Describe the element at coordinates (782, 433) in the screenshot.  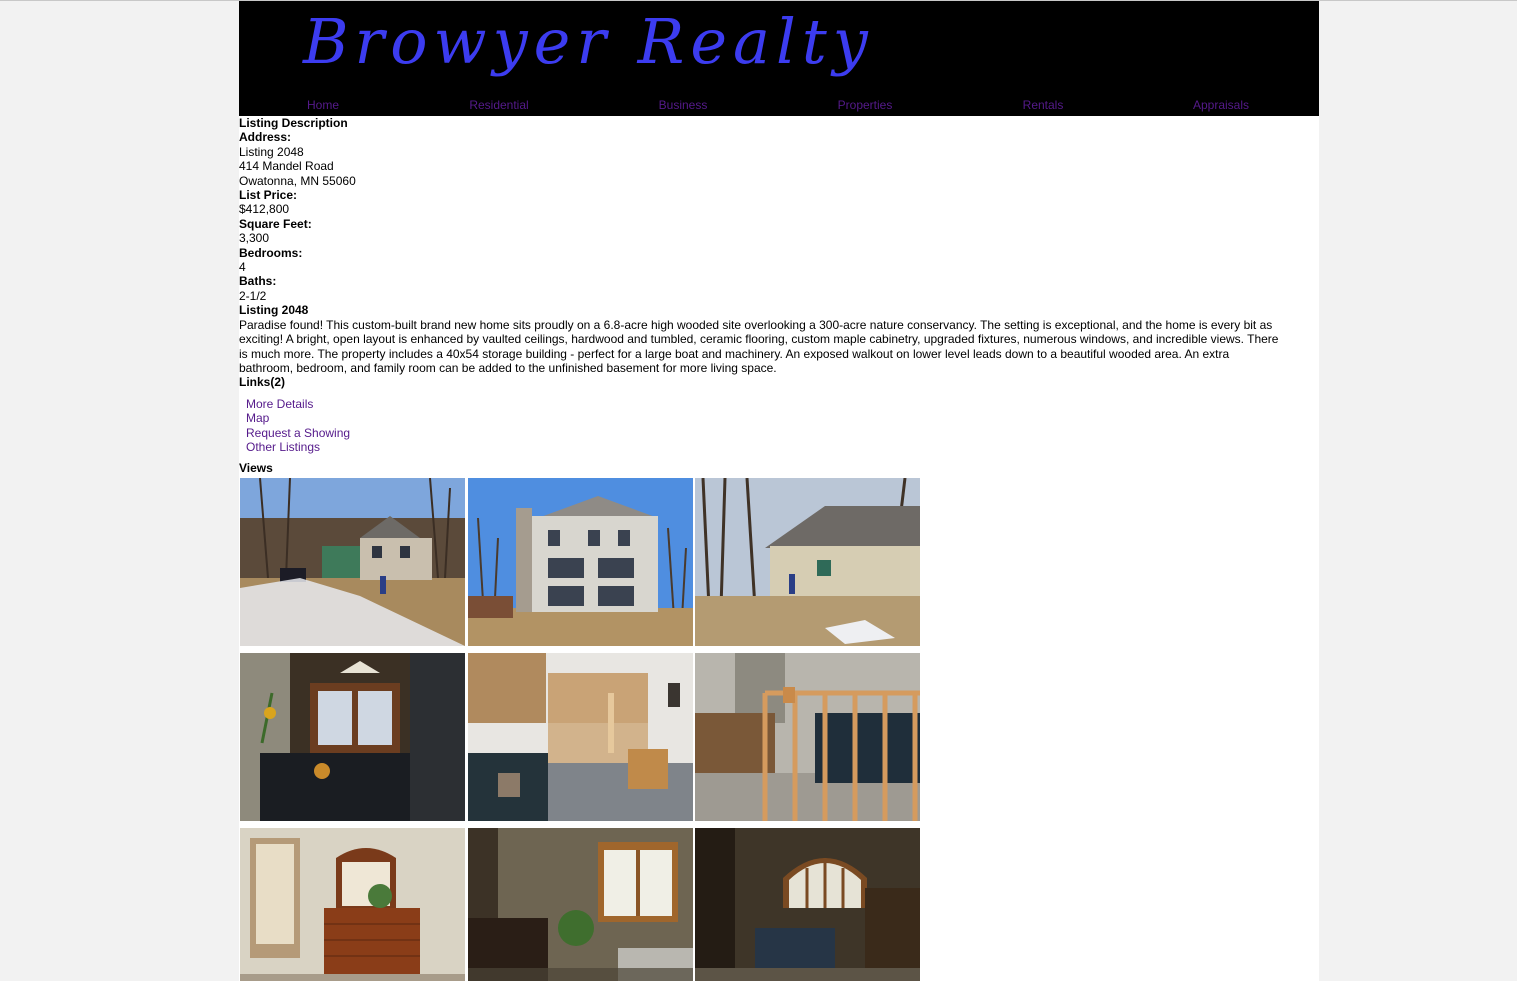
I see `link-request-showing: Request a Showing` at that location.